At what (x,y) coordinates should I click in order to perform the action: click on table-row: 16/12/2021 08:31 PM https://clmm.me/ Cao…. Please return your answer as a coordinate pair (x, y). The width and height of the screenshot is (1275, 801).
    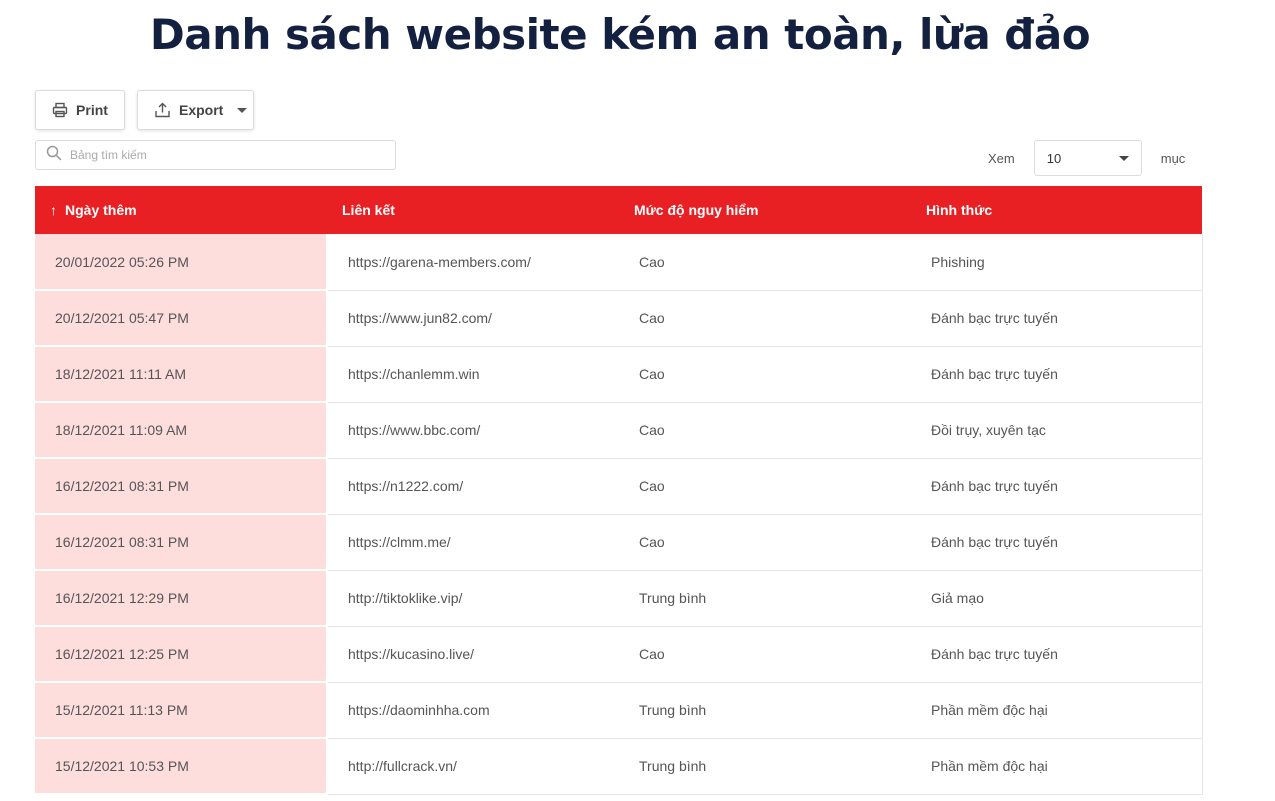
    Looking at the image, I should click on (619, 542).